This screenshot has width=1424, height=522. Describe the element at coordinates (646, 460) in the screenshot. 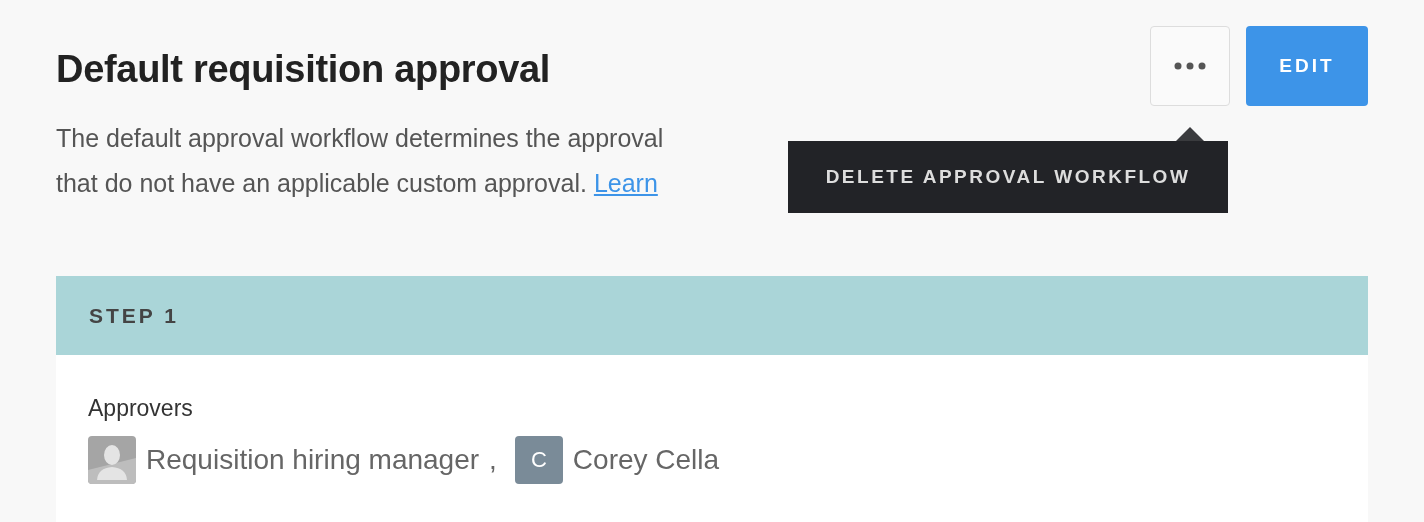

I see `approver-name: Corey Cella` at that location.